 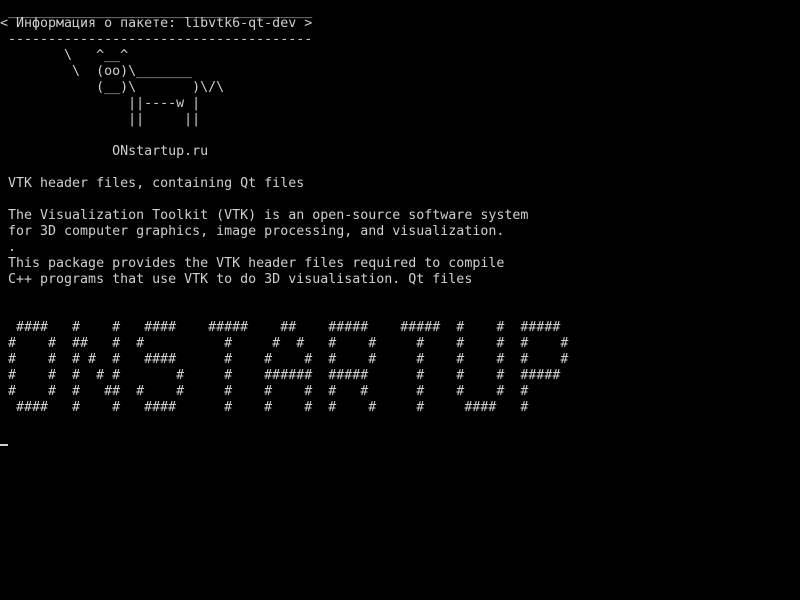 I want to click on text-cursor, so click(x=4, y=445).